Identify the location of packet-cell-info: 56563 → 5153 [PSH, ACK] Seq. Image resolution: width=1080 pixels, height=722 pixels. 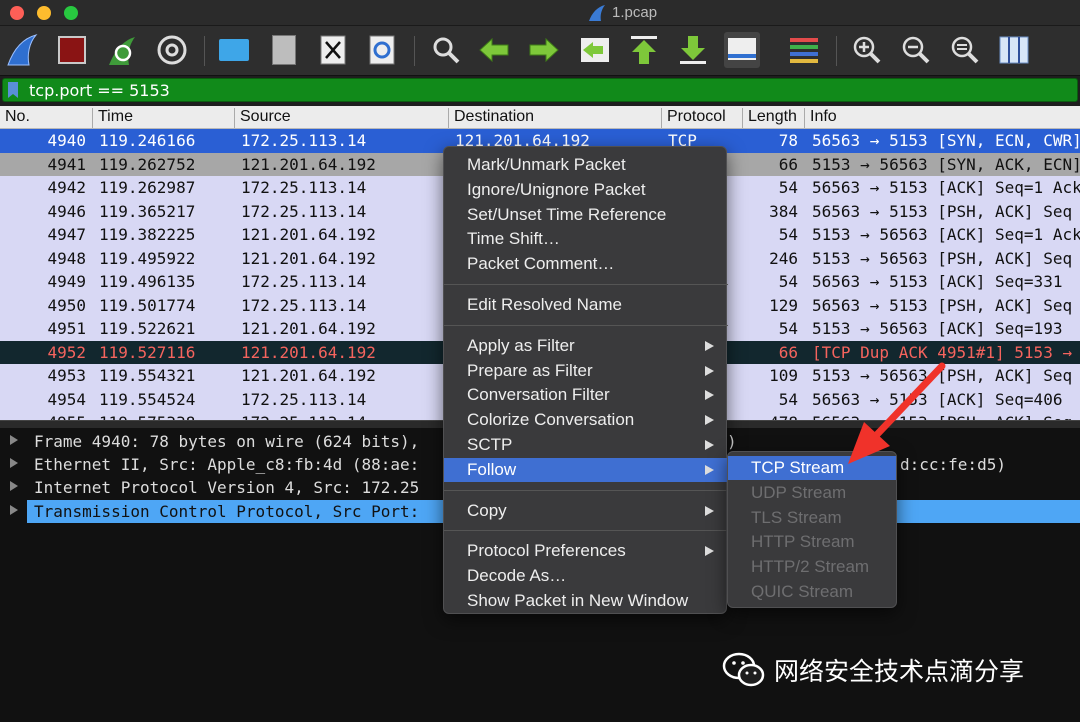
(942, 305).